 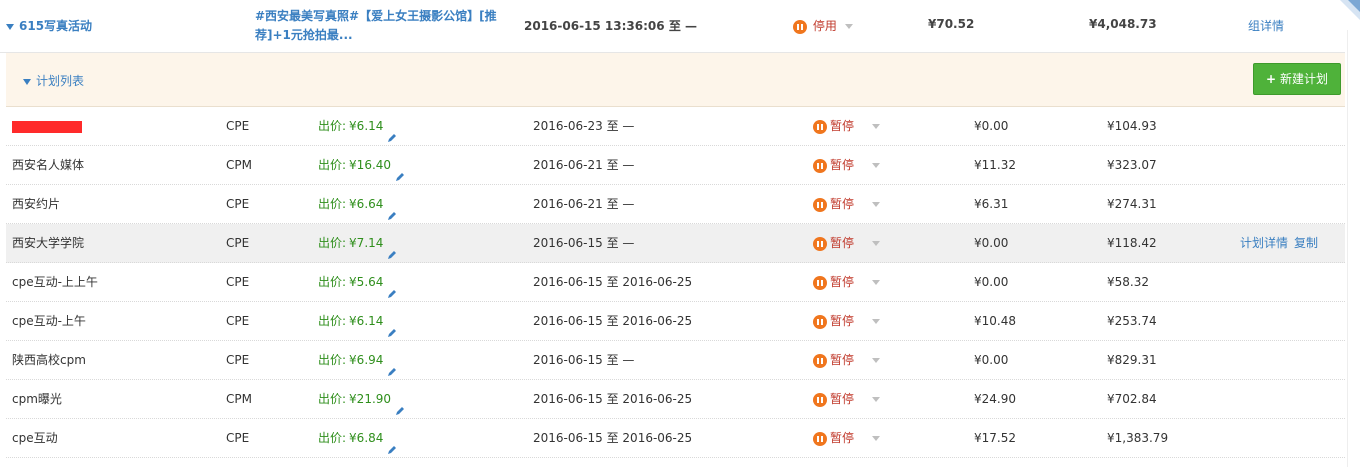 I want to click on plan-copy-link: 复制, so click(x=1306, y=243).